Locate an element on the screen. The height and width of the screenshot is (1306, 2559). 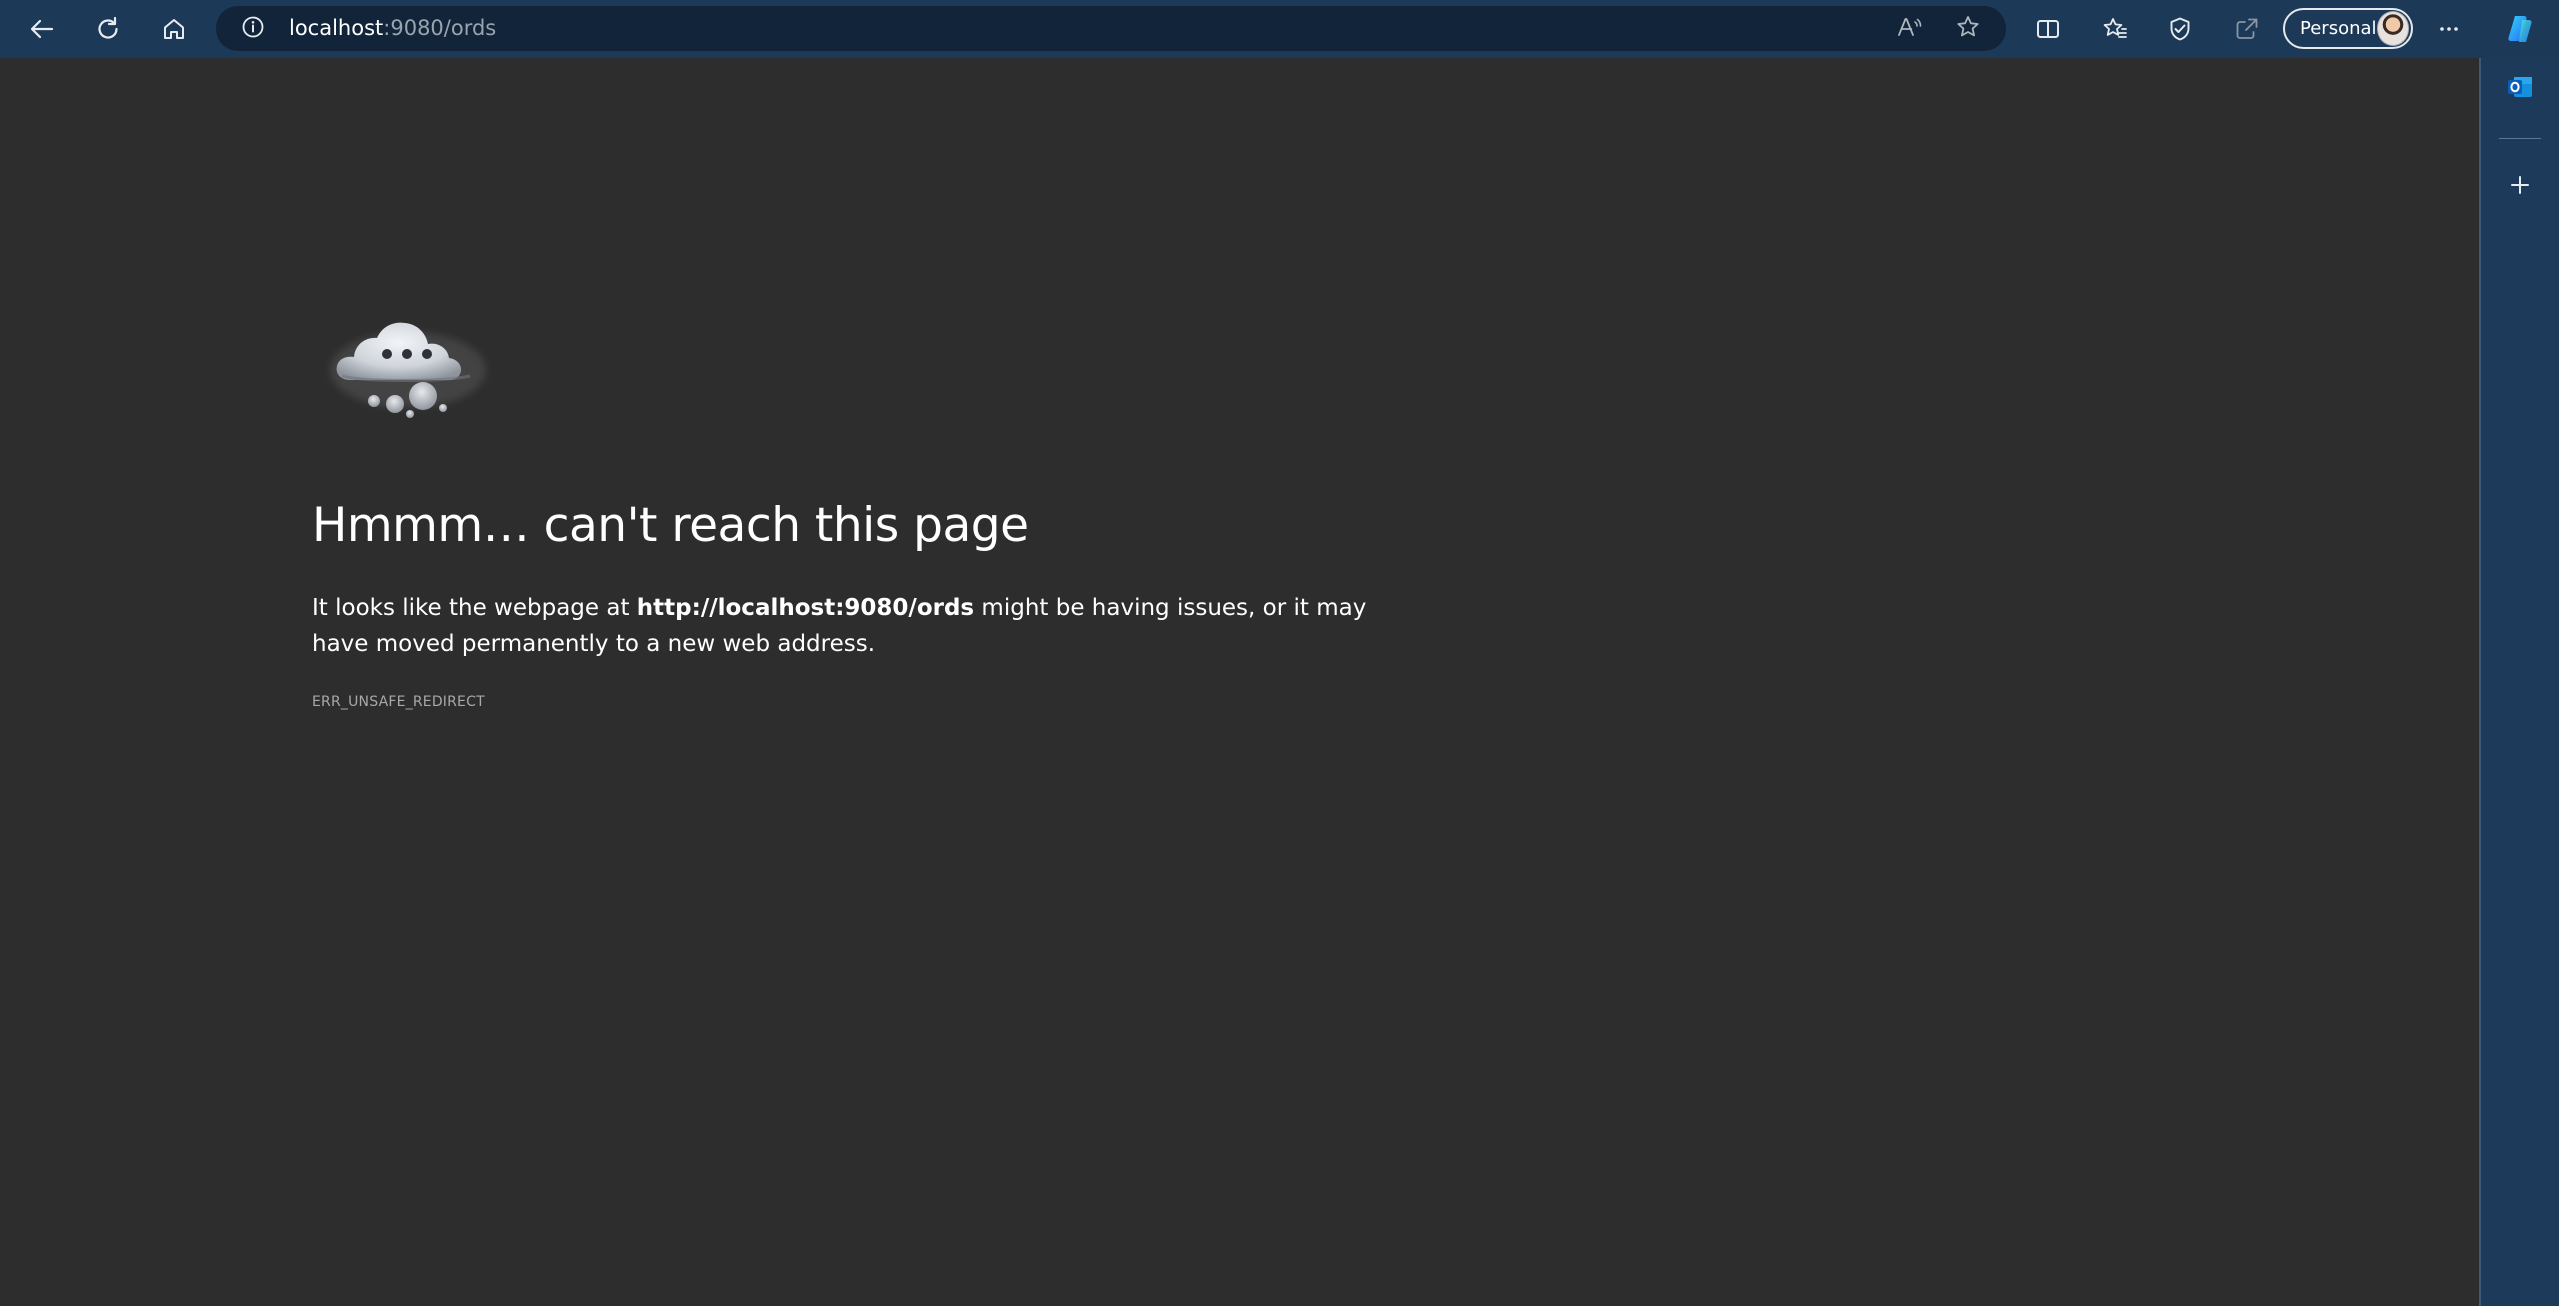
browser-essentials-button is located at coordinates (2180, 29).